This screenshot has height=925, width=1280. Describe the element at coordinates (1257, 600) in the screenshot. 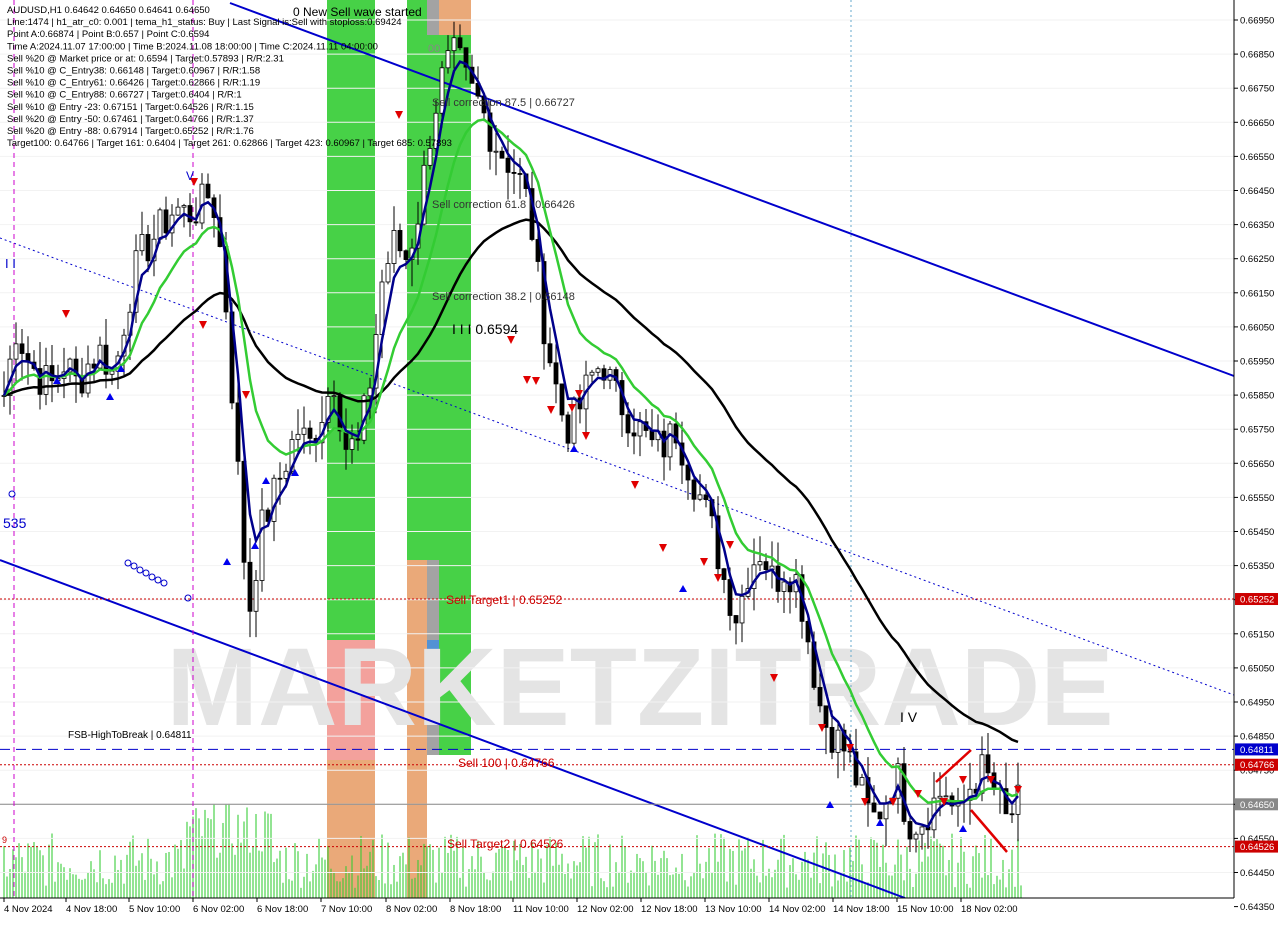

I see `price-label-text: 0.65252` at that location.